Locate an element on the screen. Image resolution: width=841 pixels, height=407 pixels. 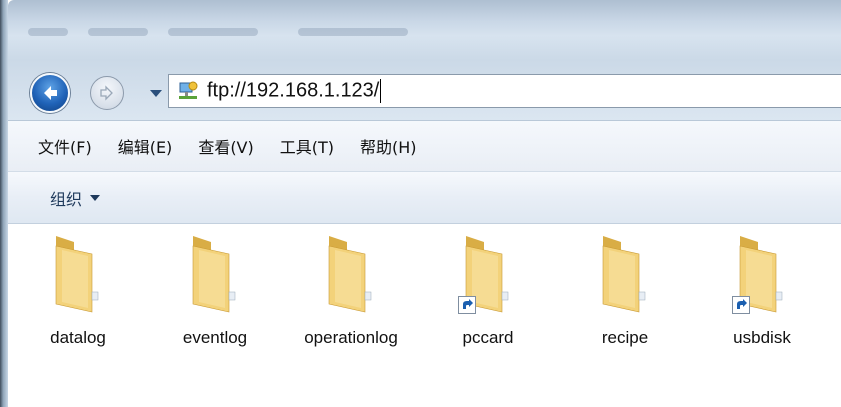
file-name: recipe is located at coordinates (625, 337).